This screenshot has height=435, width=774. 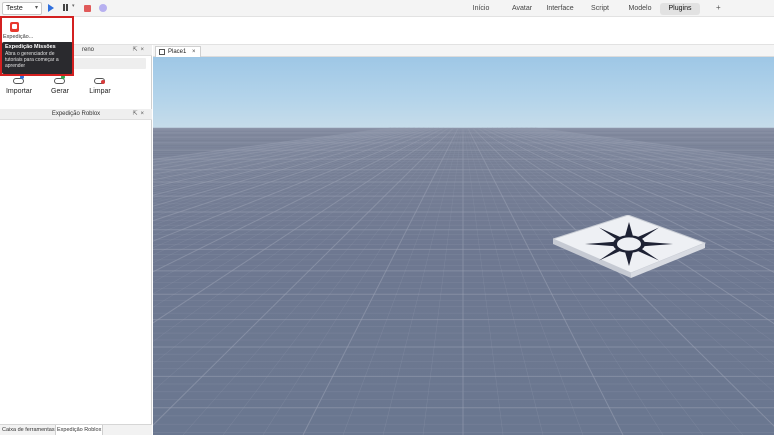 What do you see at coordinates (387, 31) in the screenshot?
I see `ribbon` at bounding box center [387, 31].